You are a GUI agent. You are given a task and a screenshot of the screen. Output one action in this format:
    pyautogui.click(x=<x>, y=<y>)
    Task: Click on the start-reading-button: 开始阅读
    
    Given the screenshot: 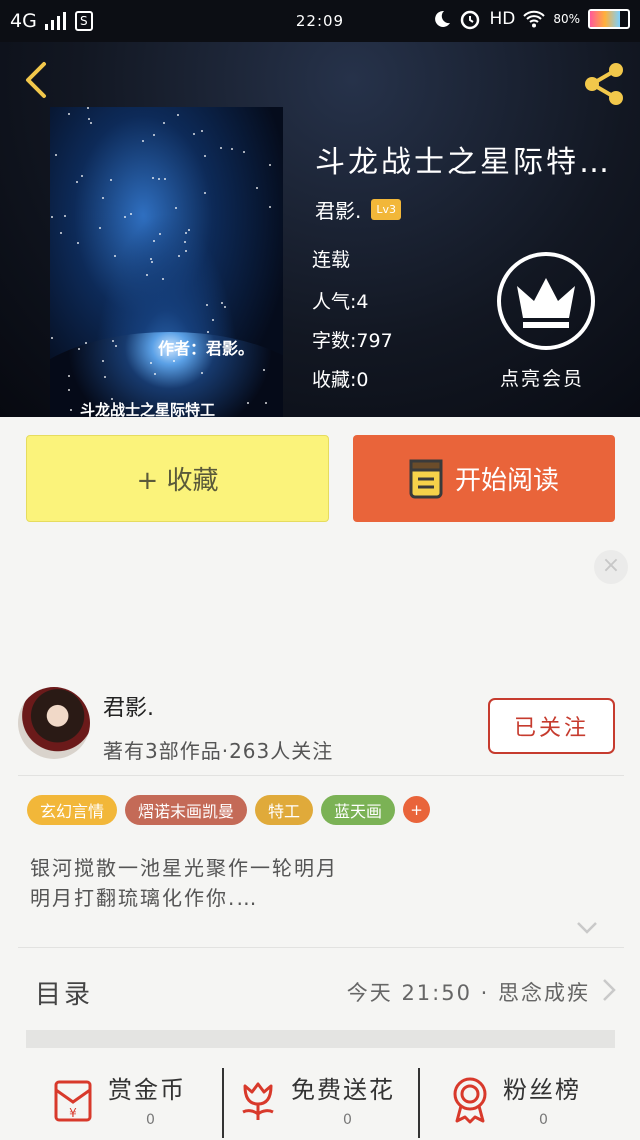 What is the action you would take?
    pyautogui.click(x=484, y=478)
    